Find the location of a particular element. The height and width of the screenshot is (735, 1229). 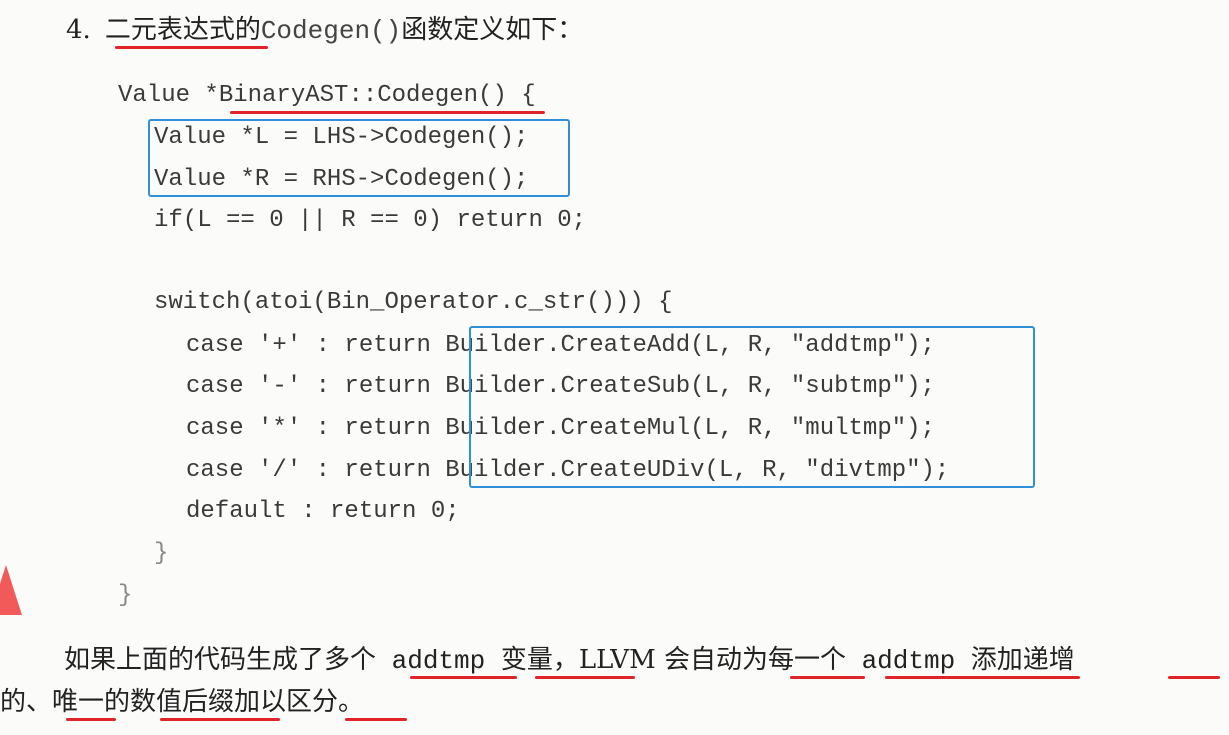

underline-auto is located at coordinates (827, 677).